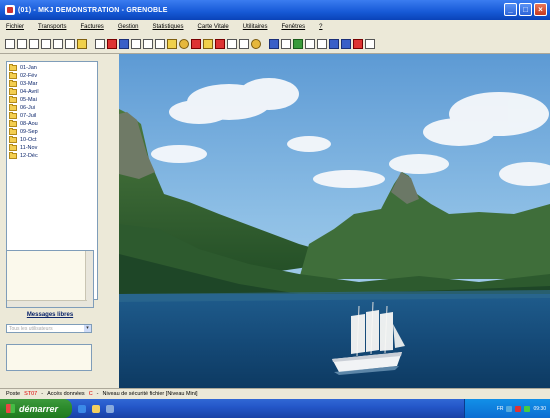  What do you see at coordinates (244, 43) in the screenshot?
I see `stats-icon` at bounding box center [244, 43].